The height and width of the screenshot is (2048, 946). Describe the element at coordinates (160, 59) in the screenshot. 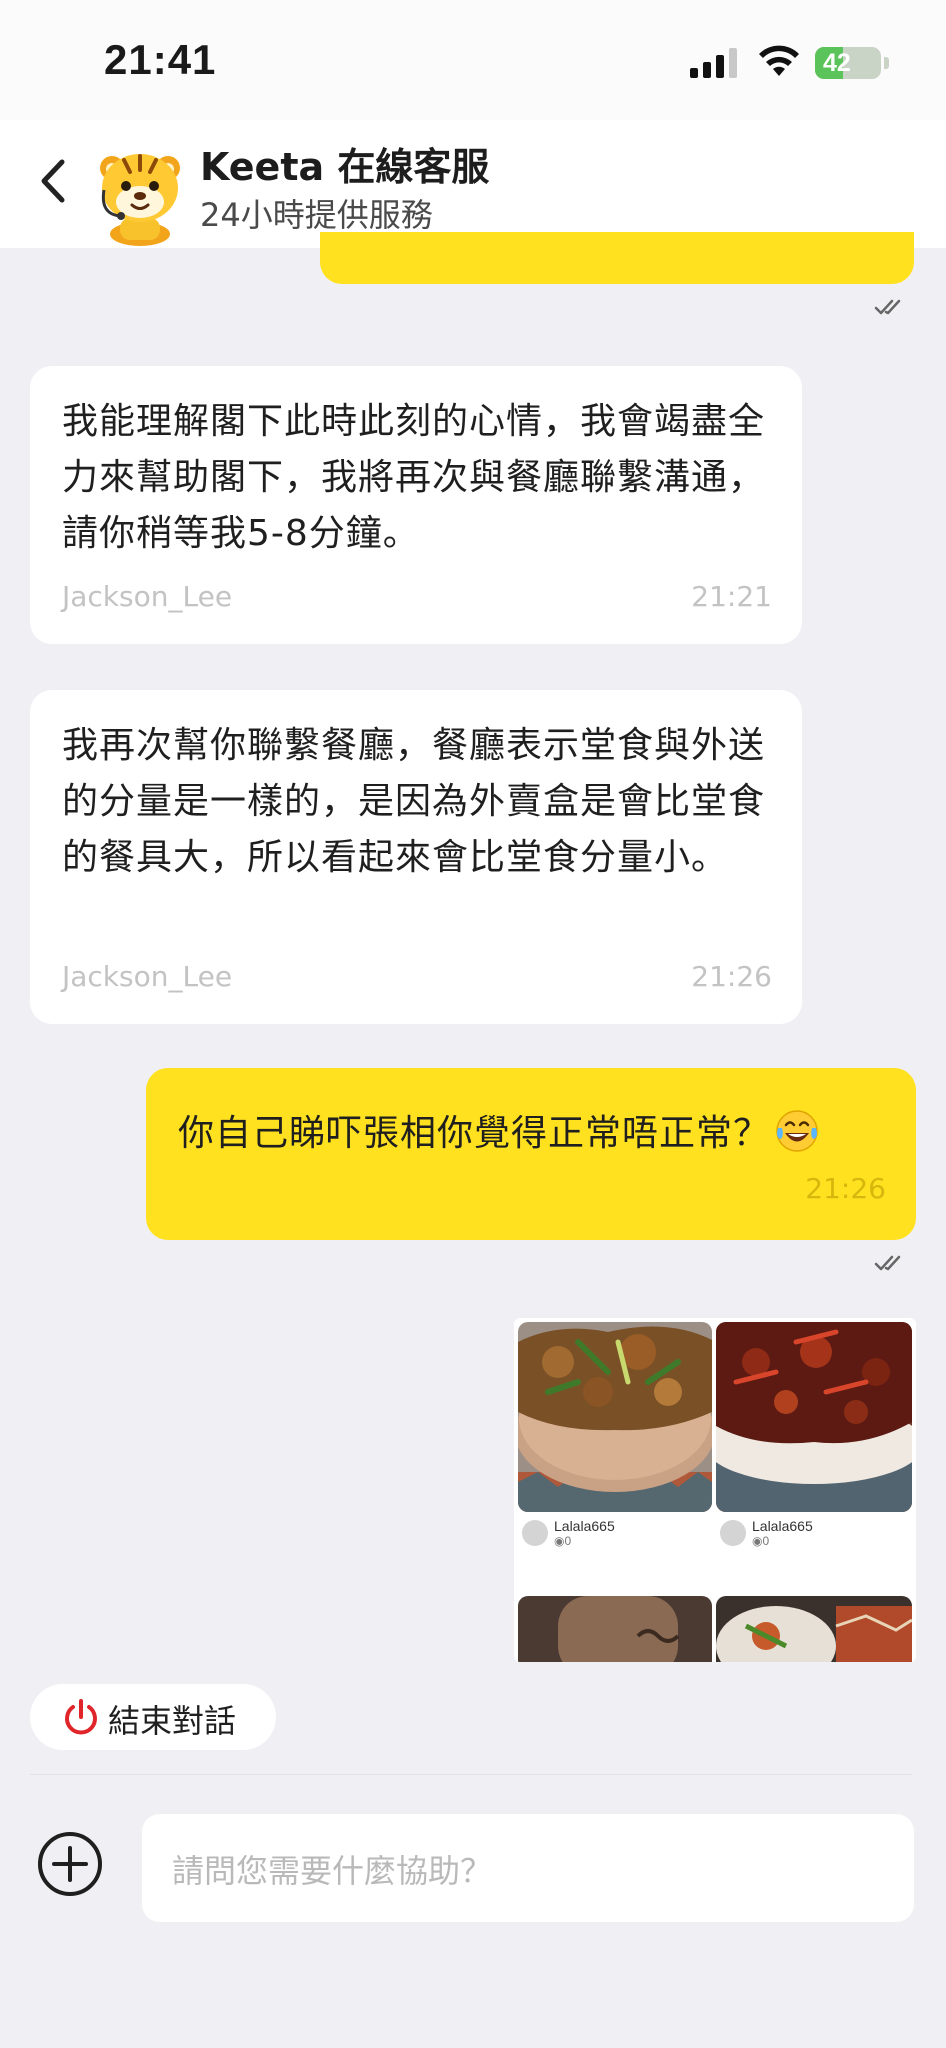

I see `status-time: 21:41` at that location.